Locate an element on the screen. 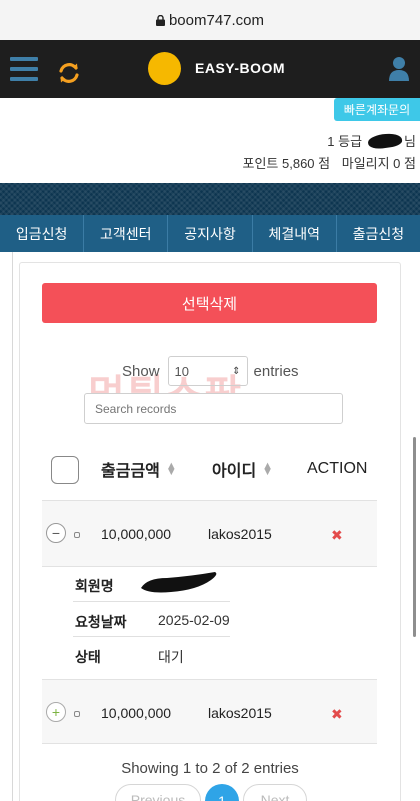 Image resolution: width=420 pixels, height=801 pixels. user-grade: 1 등급 is located at coordinates (345, 141).